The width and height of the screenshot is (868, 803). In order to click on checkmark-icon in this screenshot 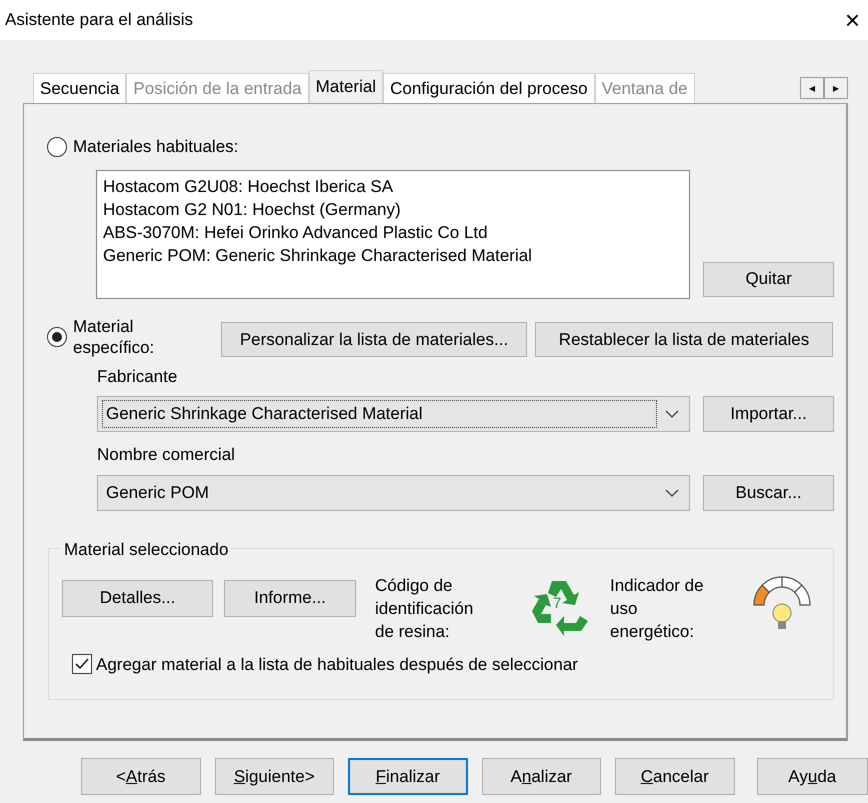, I will do `click(82, 664)`.